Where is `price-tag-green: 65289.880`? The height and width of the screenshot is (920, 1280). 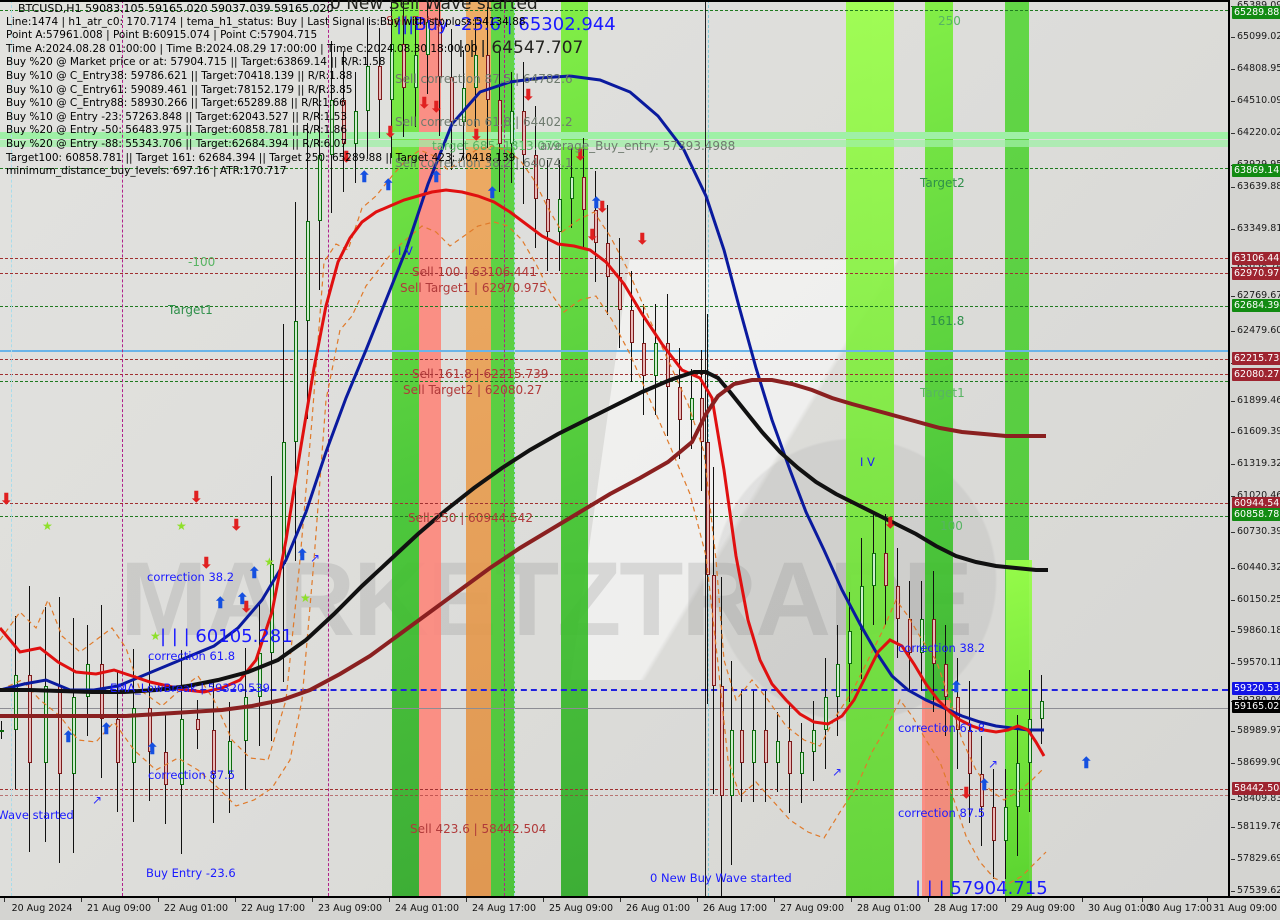 price-tag-green: 65289.880 is located at coordinates (1256, 12).